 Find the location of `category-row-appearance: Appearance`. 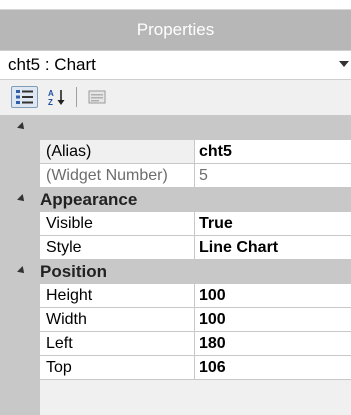

category-row-appearance: Appearance is located at coordinates (175, 200).